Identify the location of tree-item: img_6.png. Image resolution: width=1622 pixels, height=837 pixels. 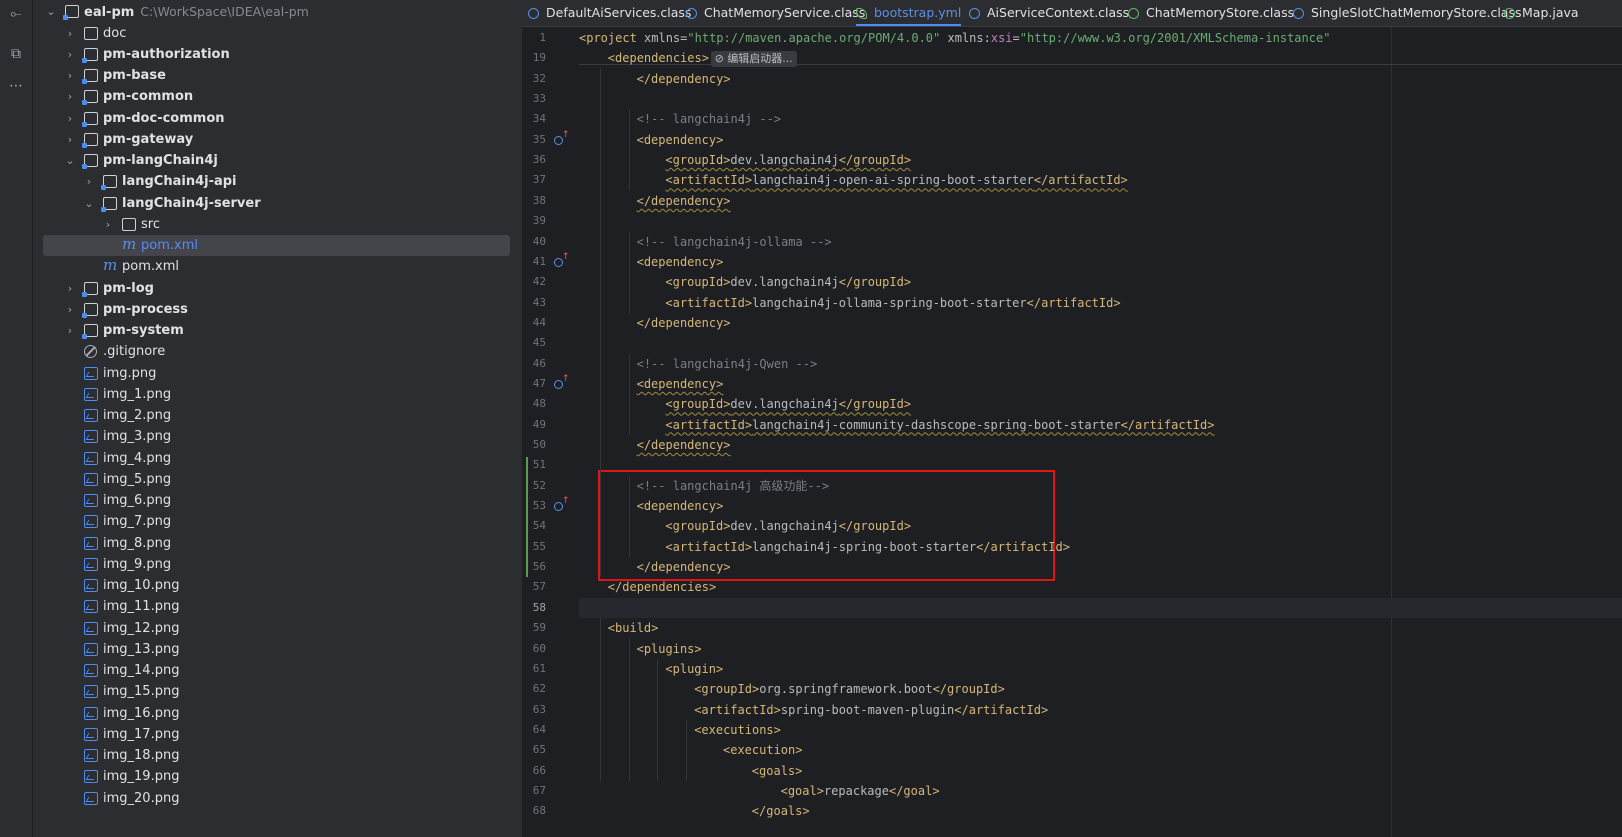
(276, 500).